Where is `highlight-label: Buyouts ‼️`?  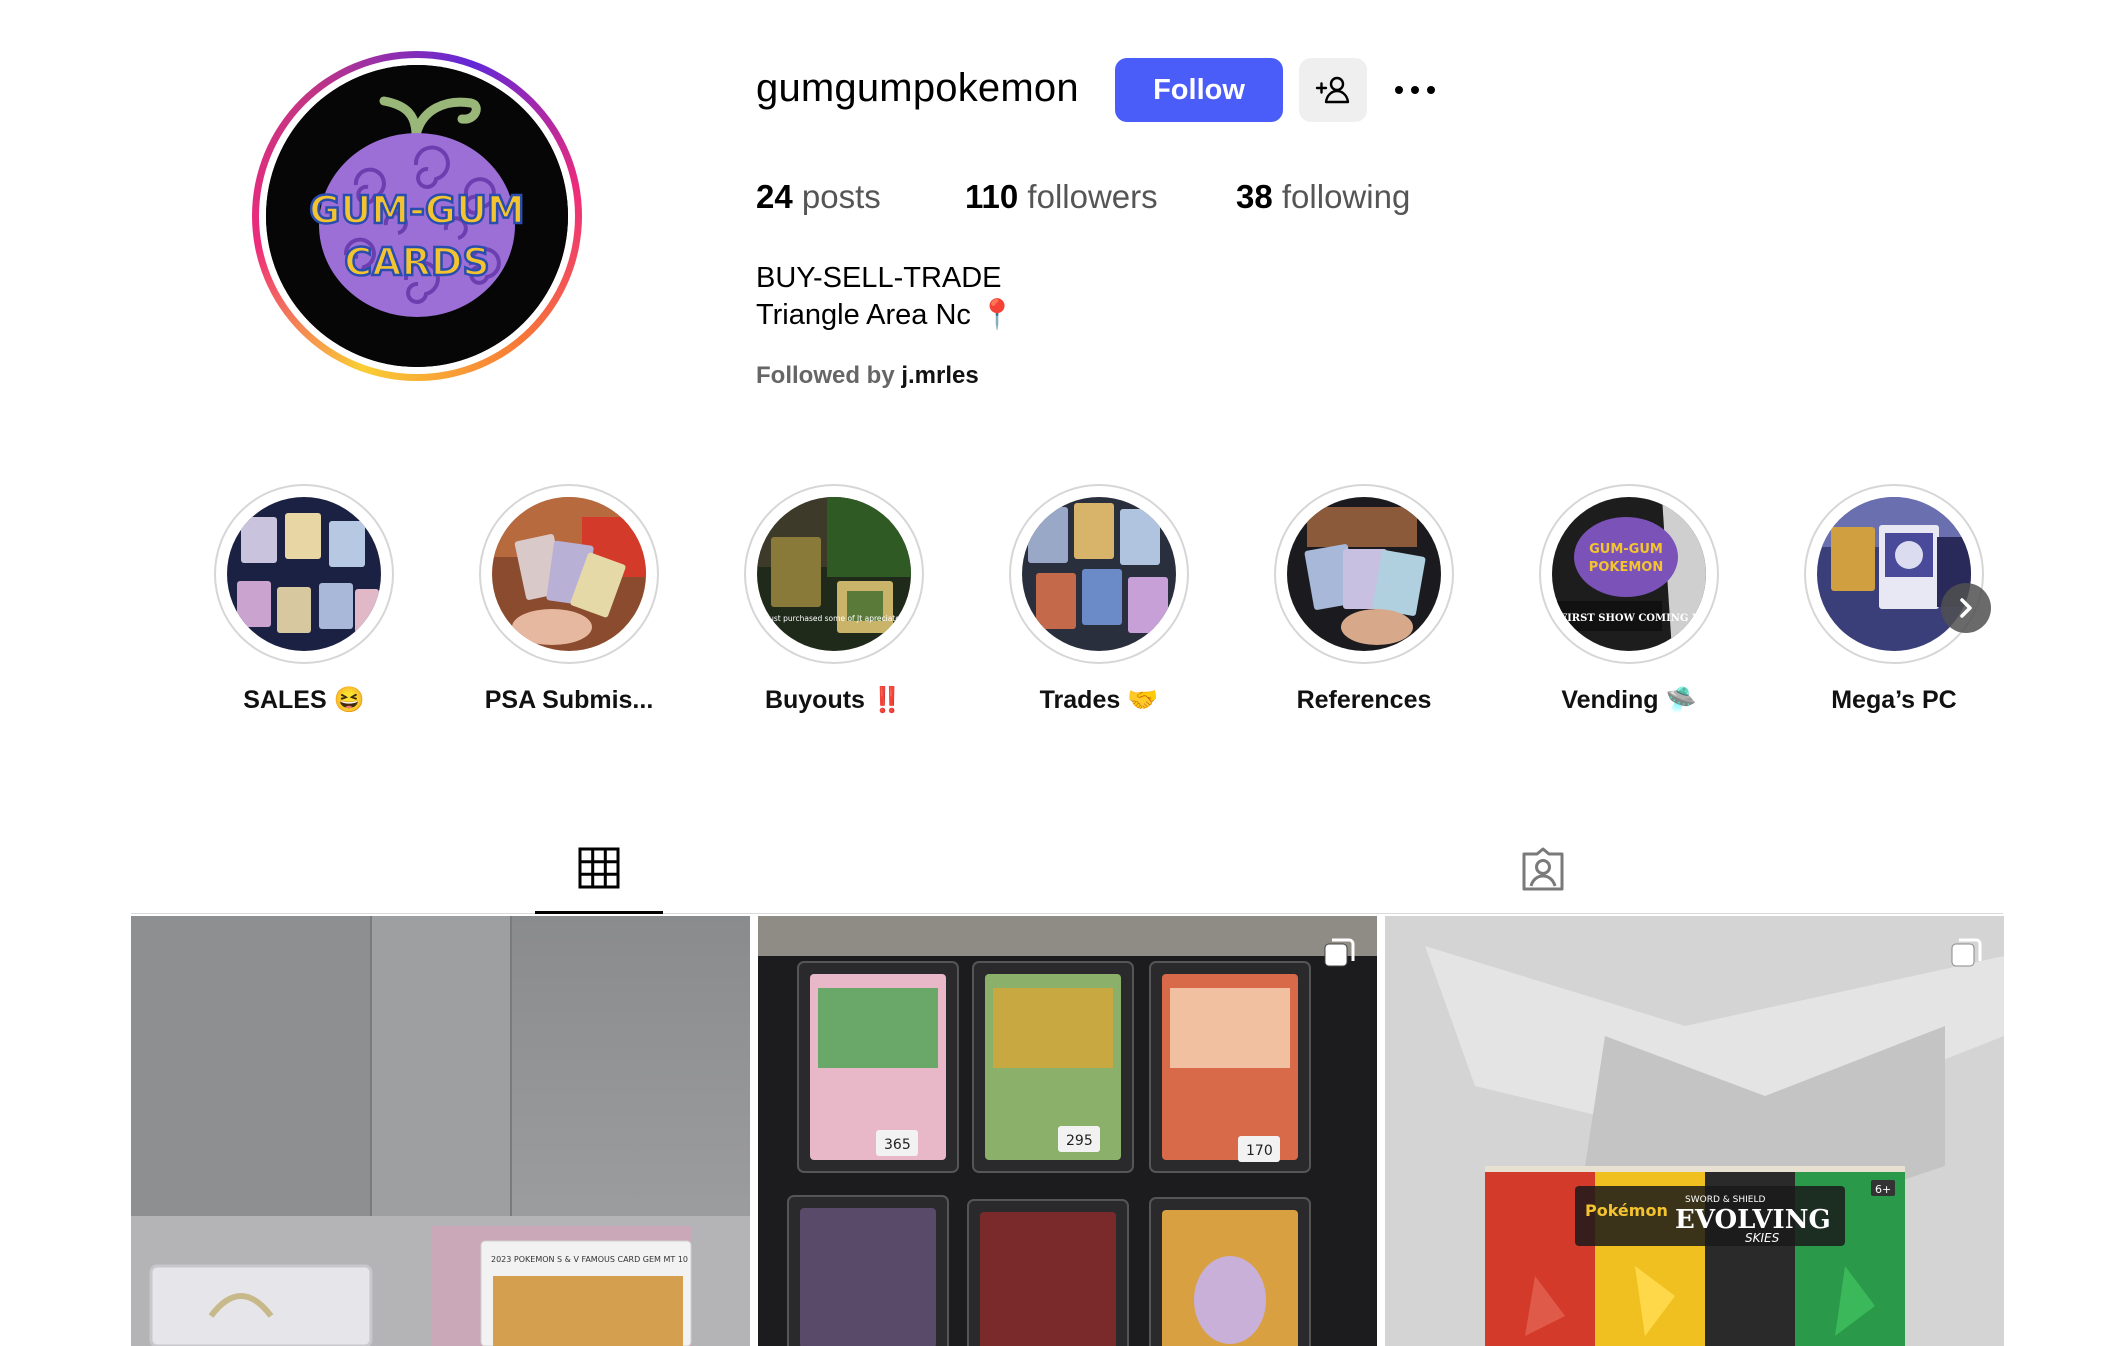
highlight-label: Buyouts ‼️ is located at coordinates (834, 700).